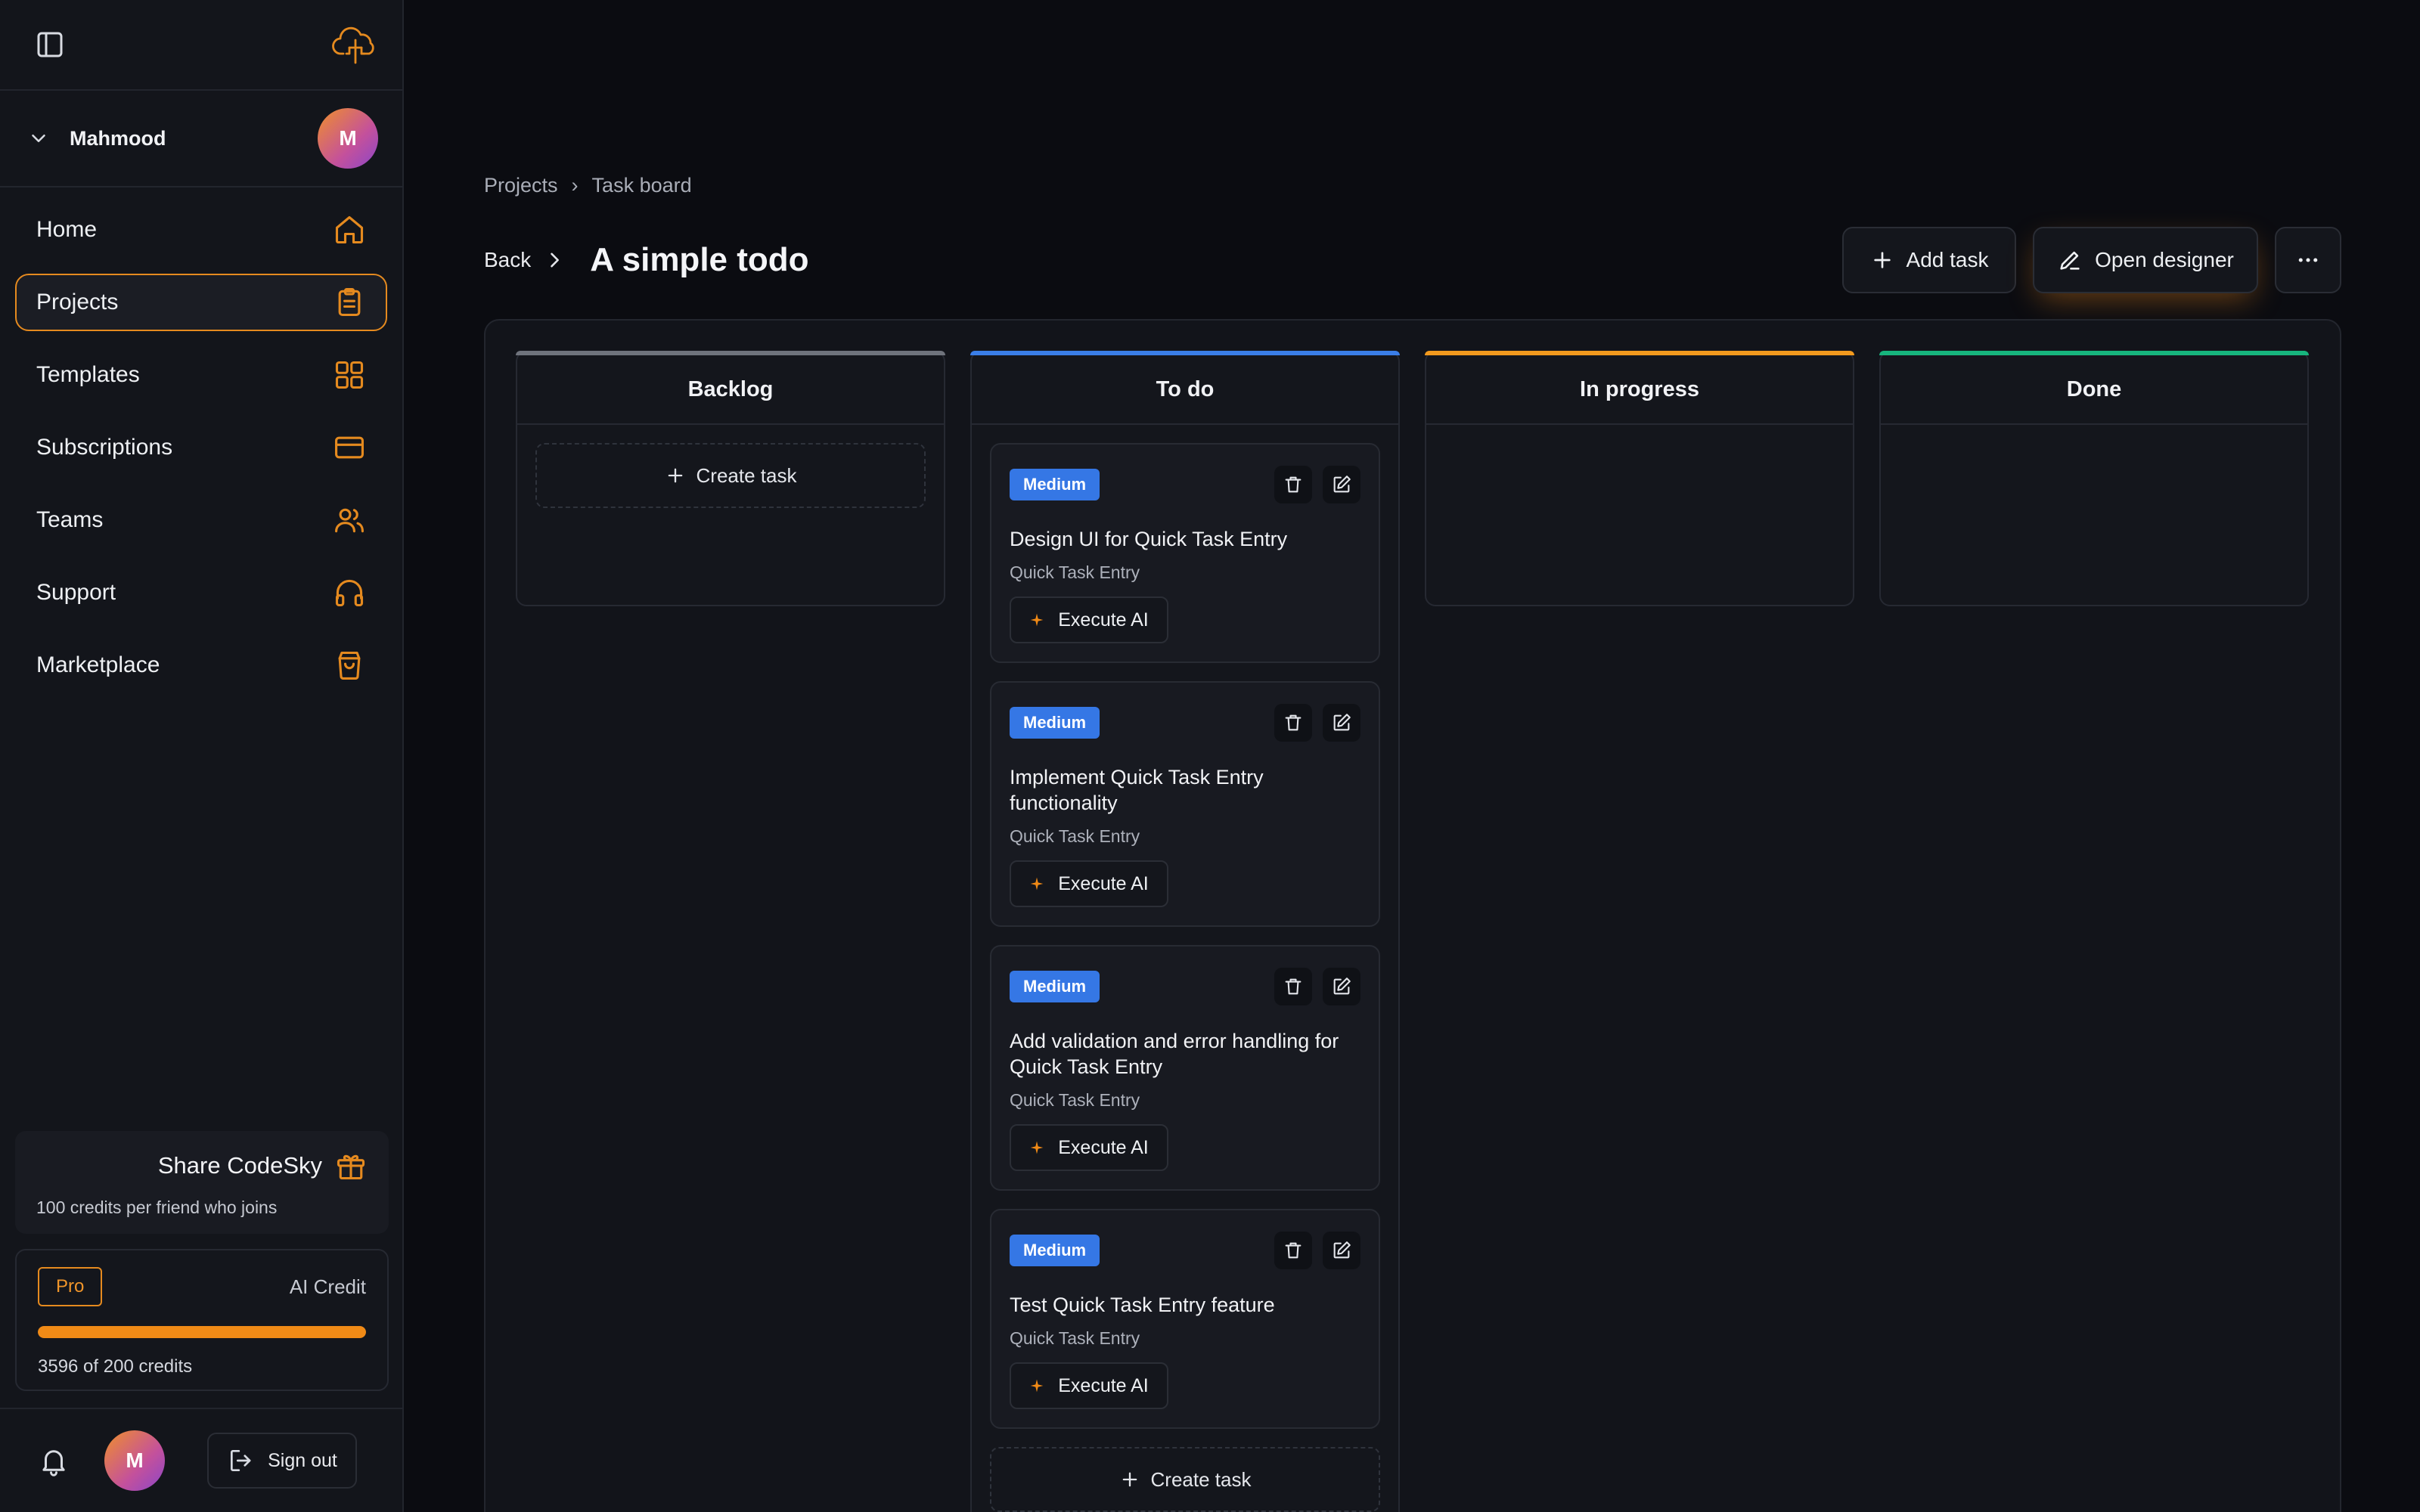 This screenshot has width=2420, height=1512. I want to click on sidebar-item-teams: Teams, so click(201, 520).